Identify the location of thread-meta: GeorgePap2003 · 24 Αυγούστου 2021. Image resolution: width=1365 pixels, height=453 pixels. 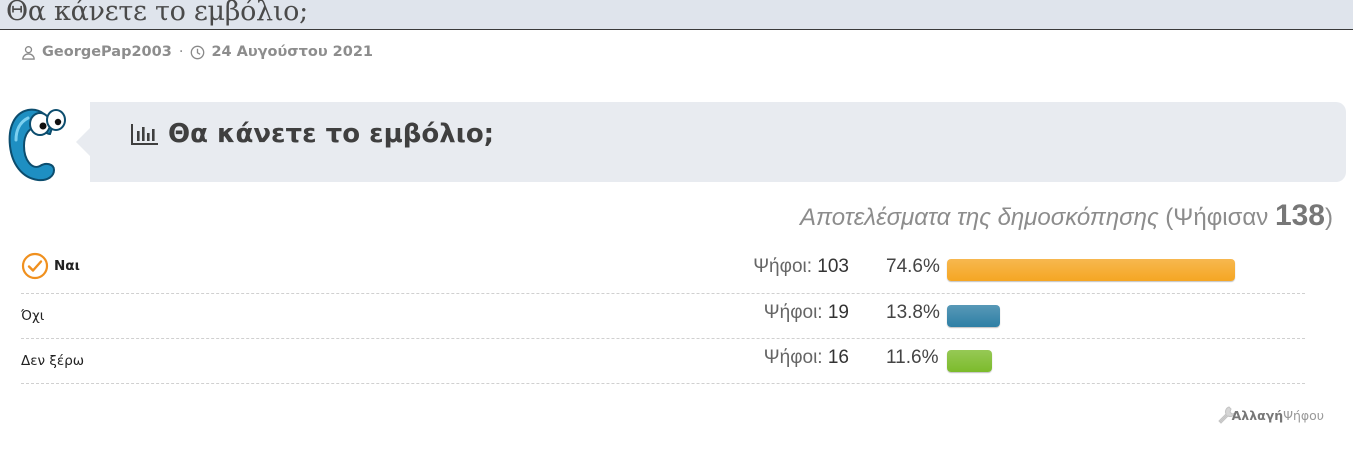
(197, 52).